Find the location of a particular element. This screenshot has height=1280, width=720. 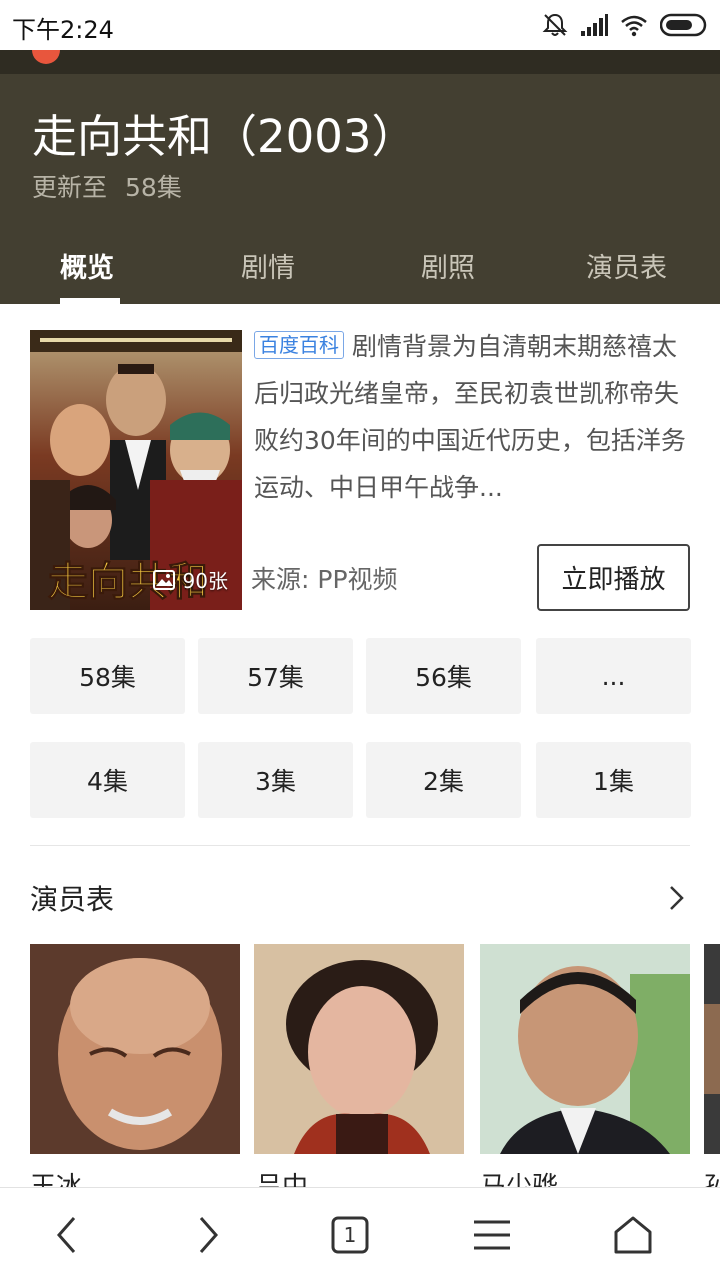

forward-button is located at coordinates (208, 1235).